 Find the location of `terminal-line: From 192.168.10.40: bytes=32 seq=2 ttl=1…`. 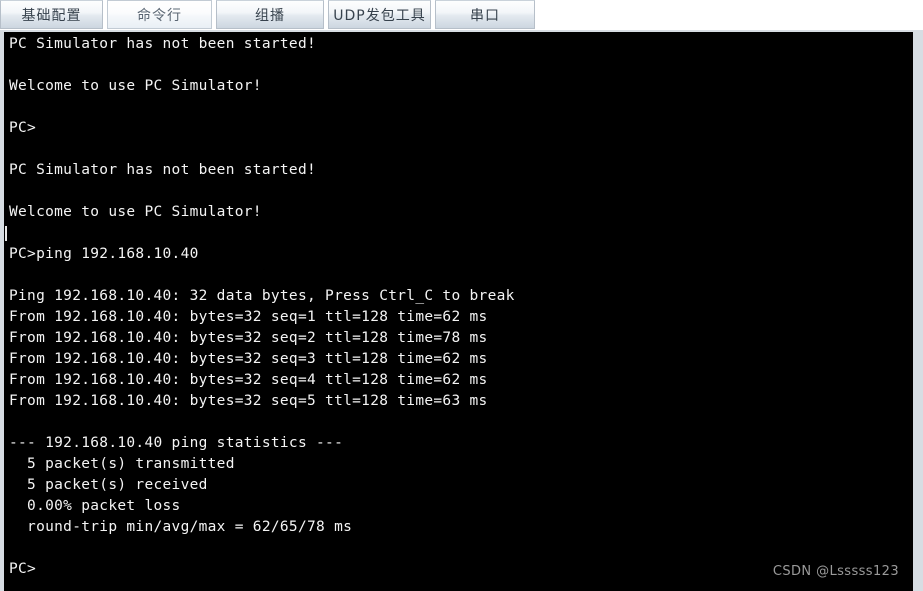

terminal-line: From 192.168.10.40: bytes=32 seq=2 ttl=1… is located at coordinates (248, 338).